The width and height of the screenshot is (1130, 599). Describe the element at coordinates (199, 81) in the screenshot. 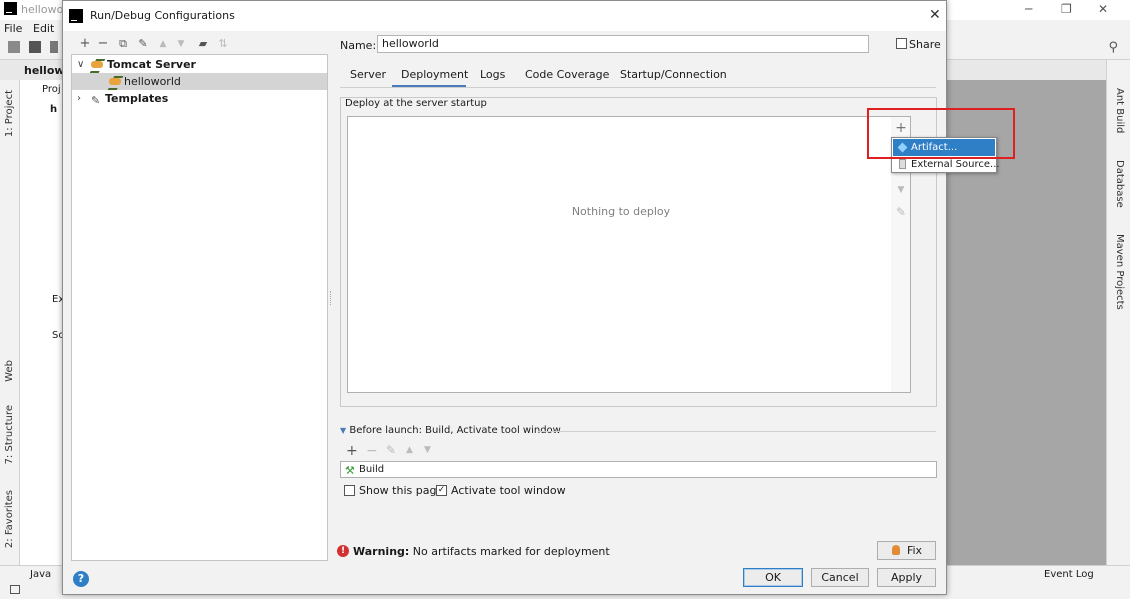

I see `tree-item-helloworld: helloworld` at that location.